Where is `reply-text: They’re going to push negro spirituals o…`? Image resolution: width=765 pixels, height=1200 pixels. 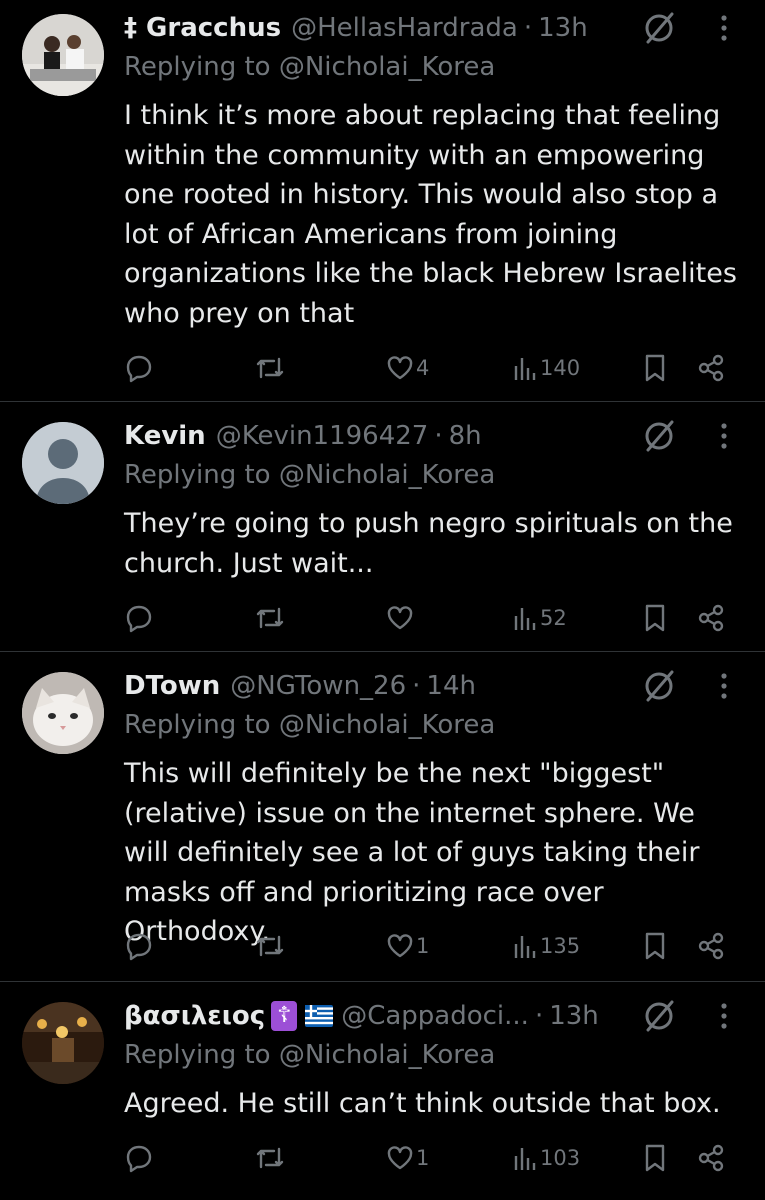 reply-text: They’re going to push negro spirituals o… is located at coordinates (428, 543).